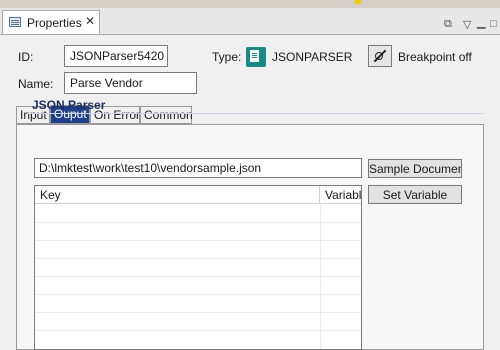 The width and height of the screenshot is (500, 350). What do you see at coordinates (15, 22) in the screenshot?
I see `properties-icon` at bounding box center [15, 22].